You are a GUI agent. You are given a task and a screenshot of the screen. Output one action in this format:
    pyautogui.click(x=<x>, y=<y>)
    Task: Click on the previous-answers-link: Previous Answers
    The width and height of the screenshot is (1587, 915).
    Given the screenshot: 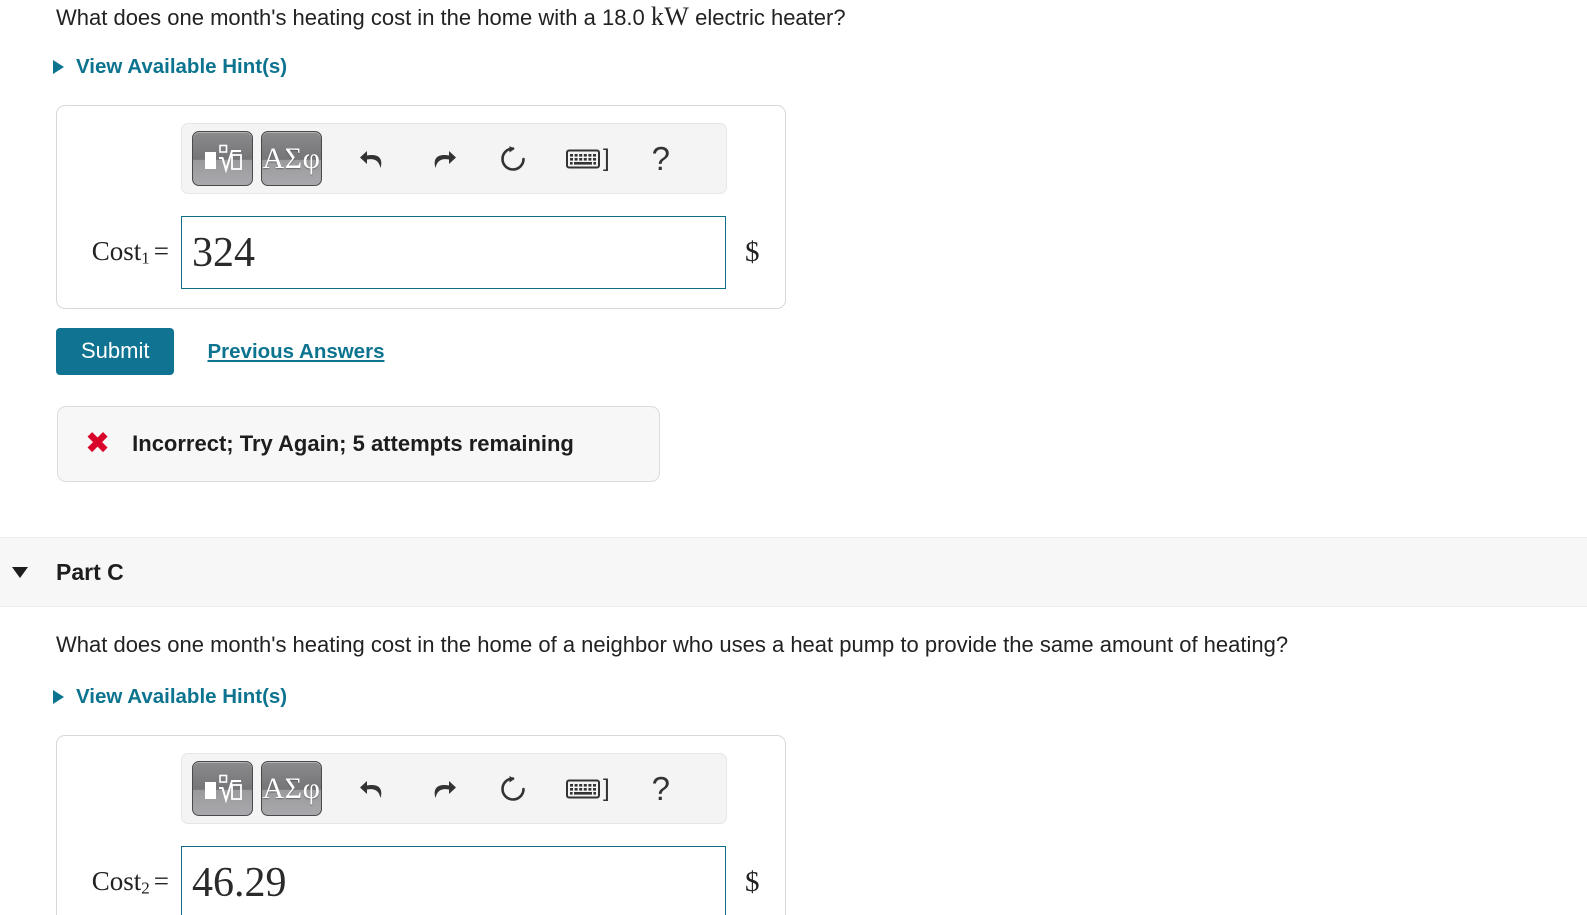 What is the action you would take?
    pyautogui.click(x=295, y=352)
    